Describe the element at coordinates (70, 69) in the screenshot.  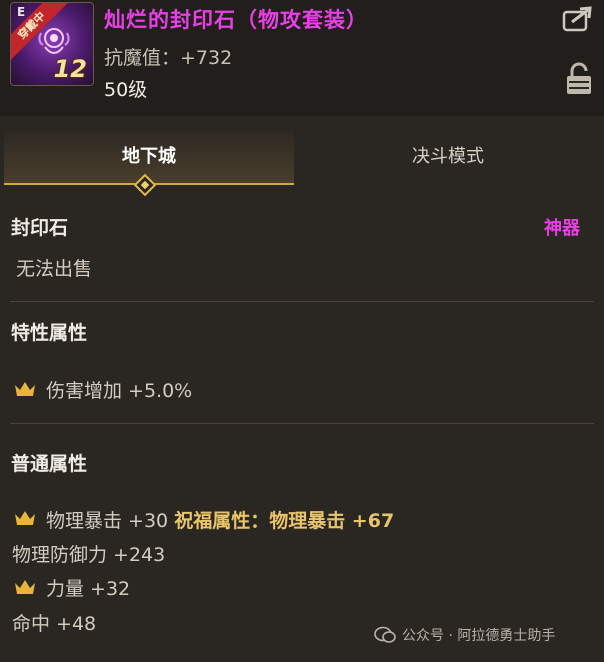
I see `item-level-badge: 12` at that location.